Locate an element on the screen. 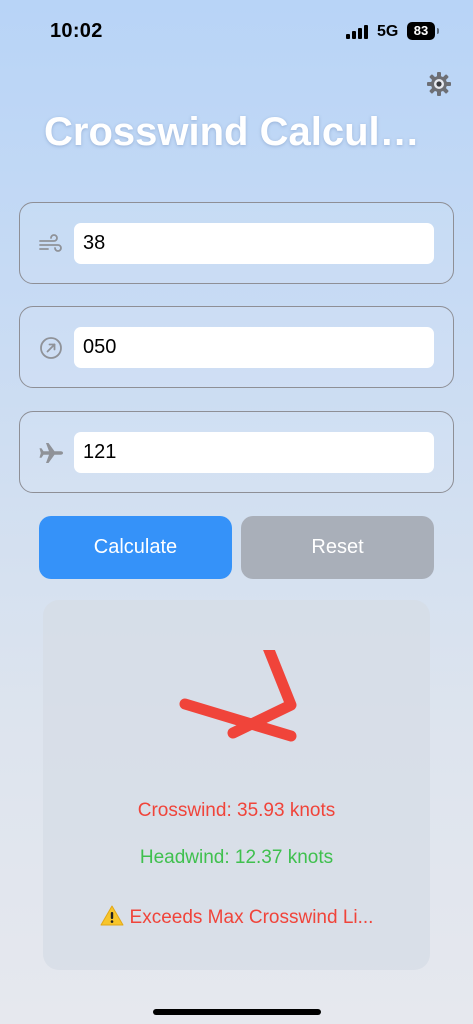  wind-direction-input is located at coordinates (254, 347).